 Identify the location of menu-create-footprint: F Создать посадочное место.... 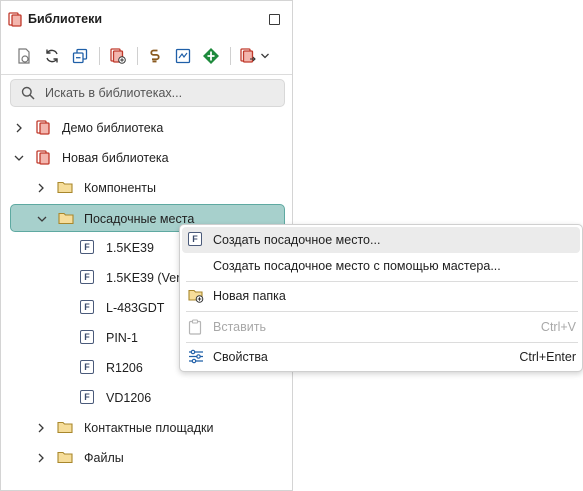
(381, 240).